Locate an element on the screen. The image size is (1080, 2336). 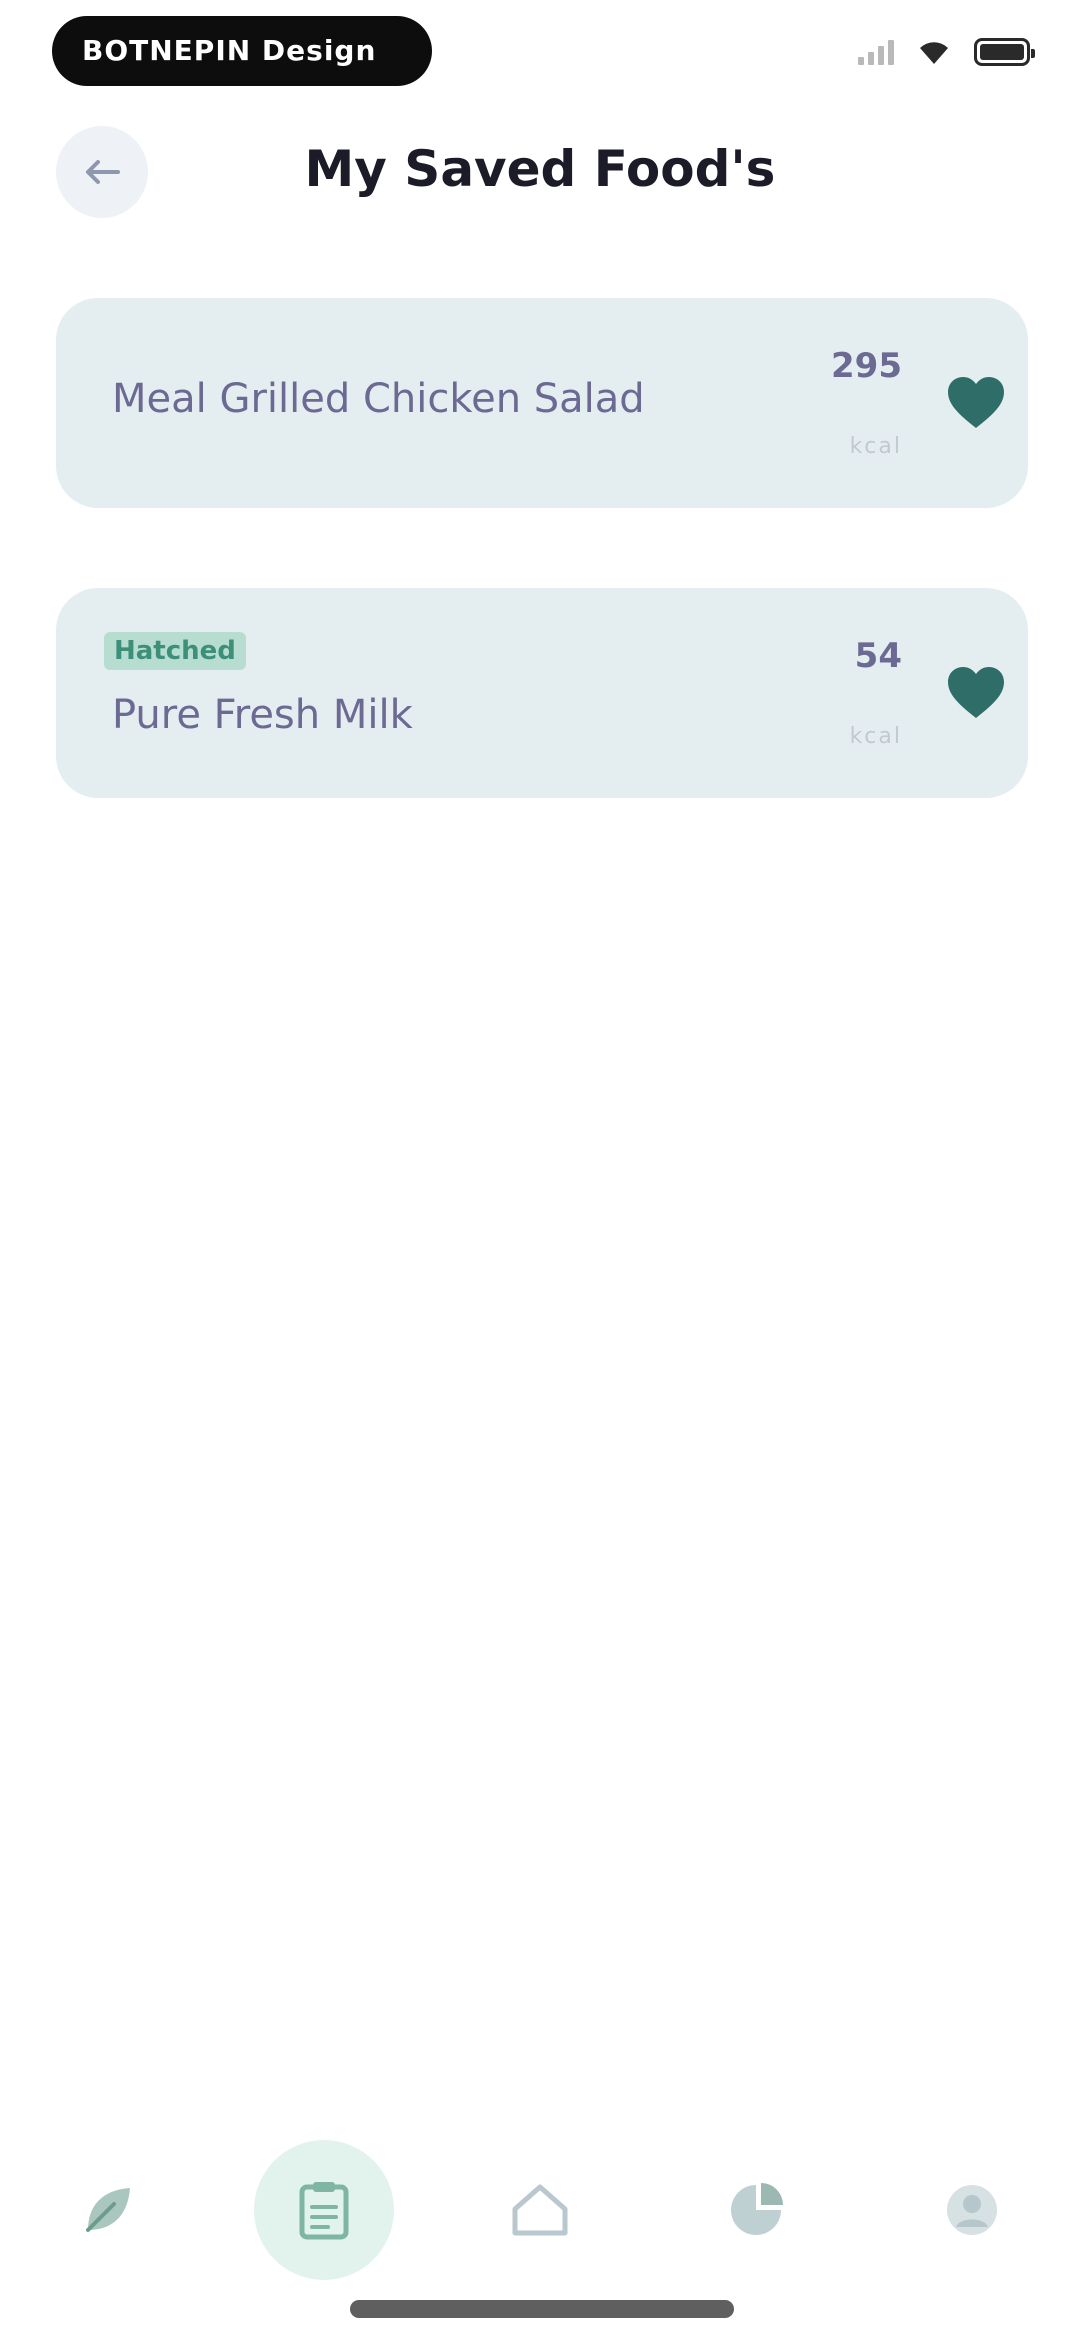
status-bar: BOTNEPIN Design is located at coordinates (540, 55).